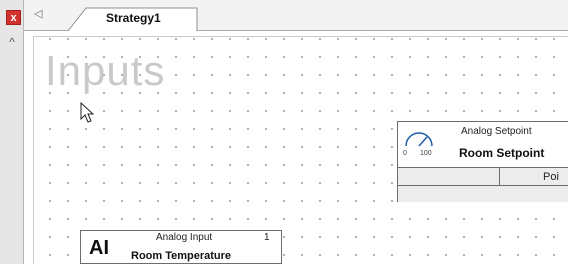 The width and height of the screenshot is (568, 264). Describe the element at coordinates (13, 17) in the screenshot. I see `close-icon: x` at that location.